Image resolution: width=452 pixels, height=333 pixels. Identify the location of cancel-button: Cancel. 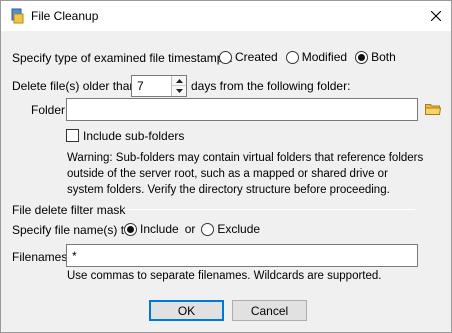
(269, 310).